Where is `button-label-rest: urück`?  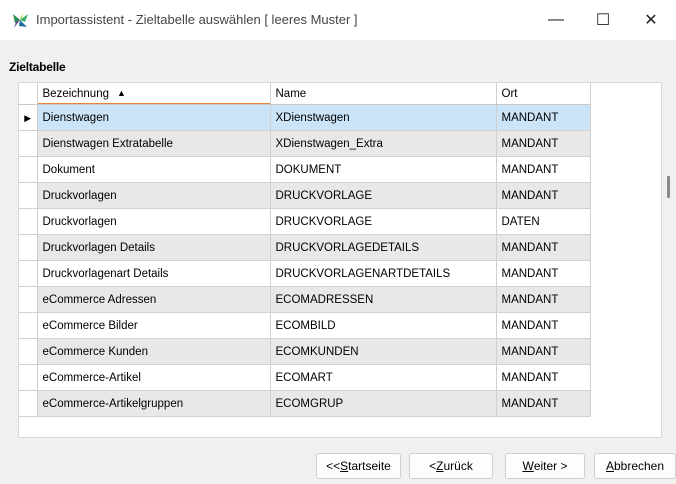
button-label-rest: urück is located at coordinates (458, 466).